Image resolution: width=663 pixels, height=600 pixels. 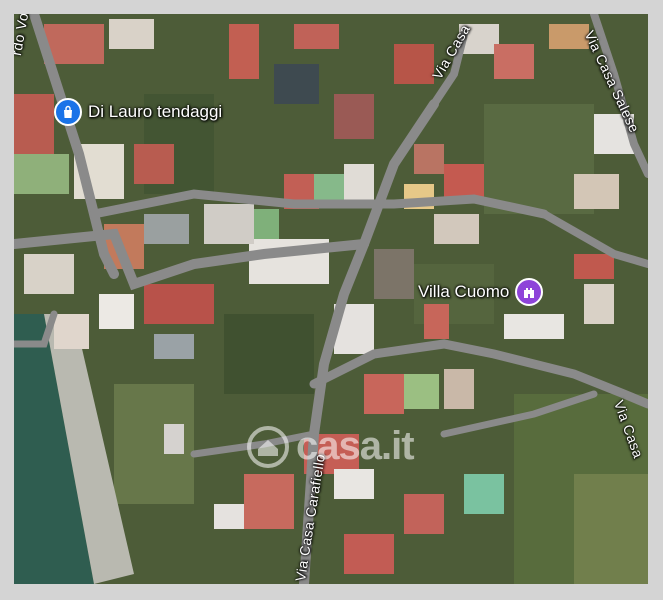 What do you see at coordinates (463, 292) in the screenshot?
I see `poi-label: Villa Cuomo` at bounding box center [463, 292].